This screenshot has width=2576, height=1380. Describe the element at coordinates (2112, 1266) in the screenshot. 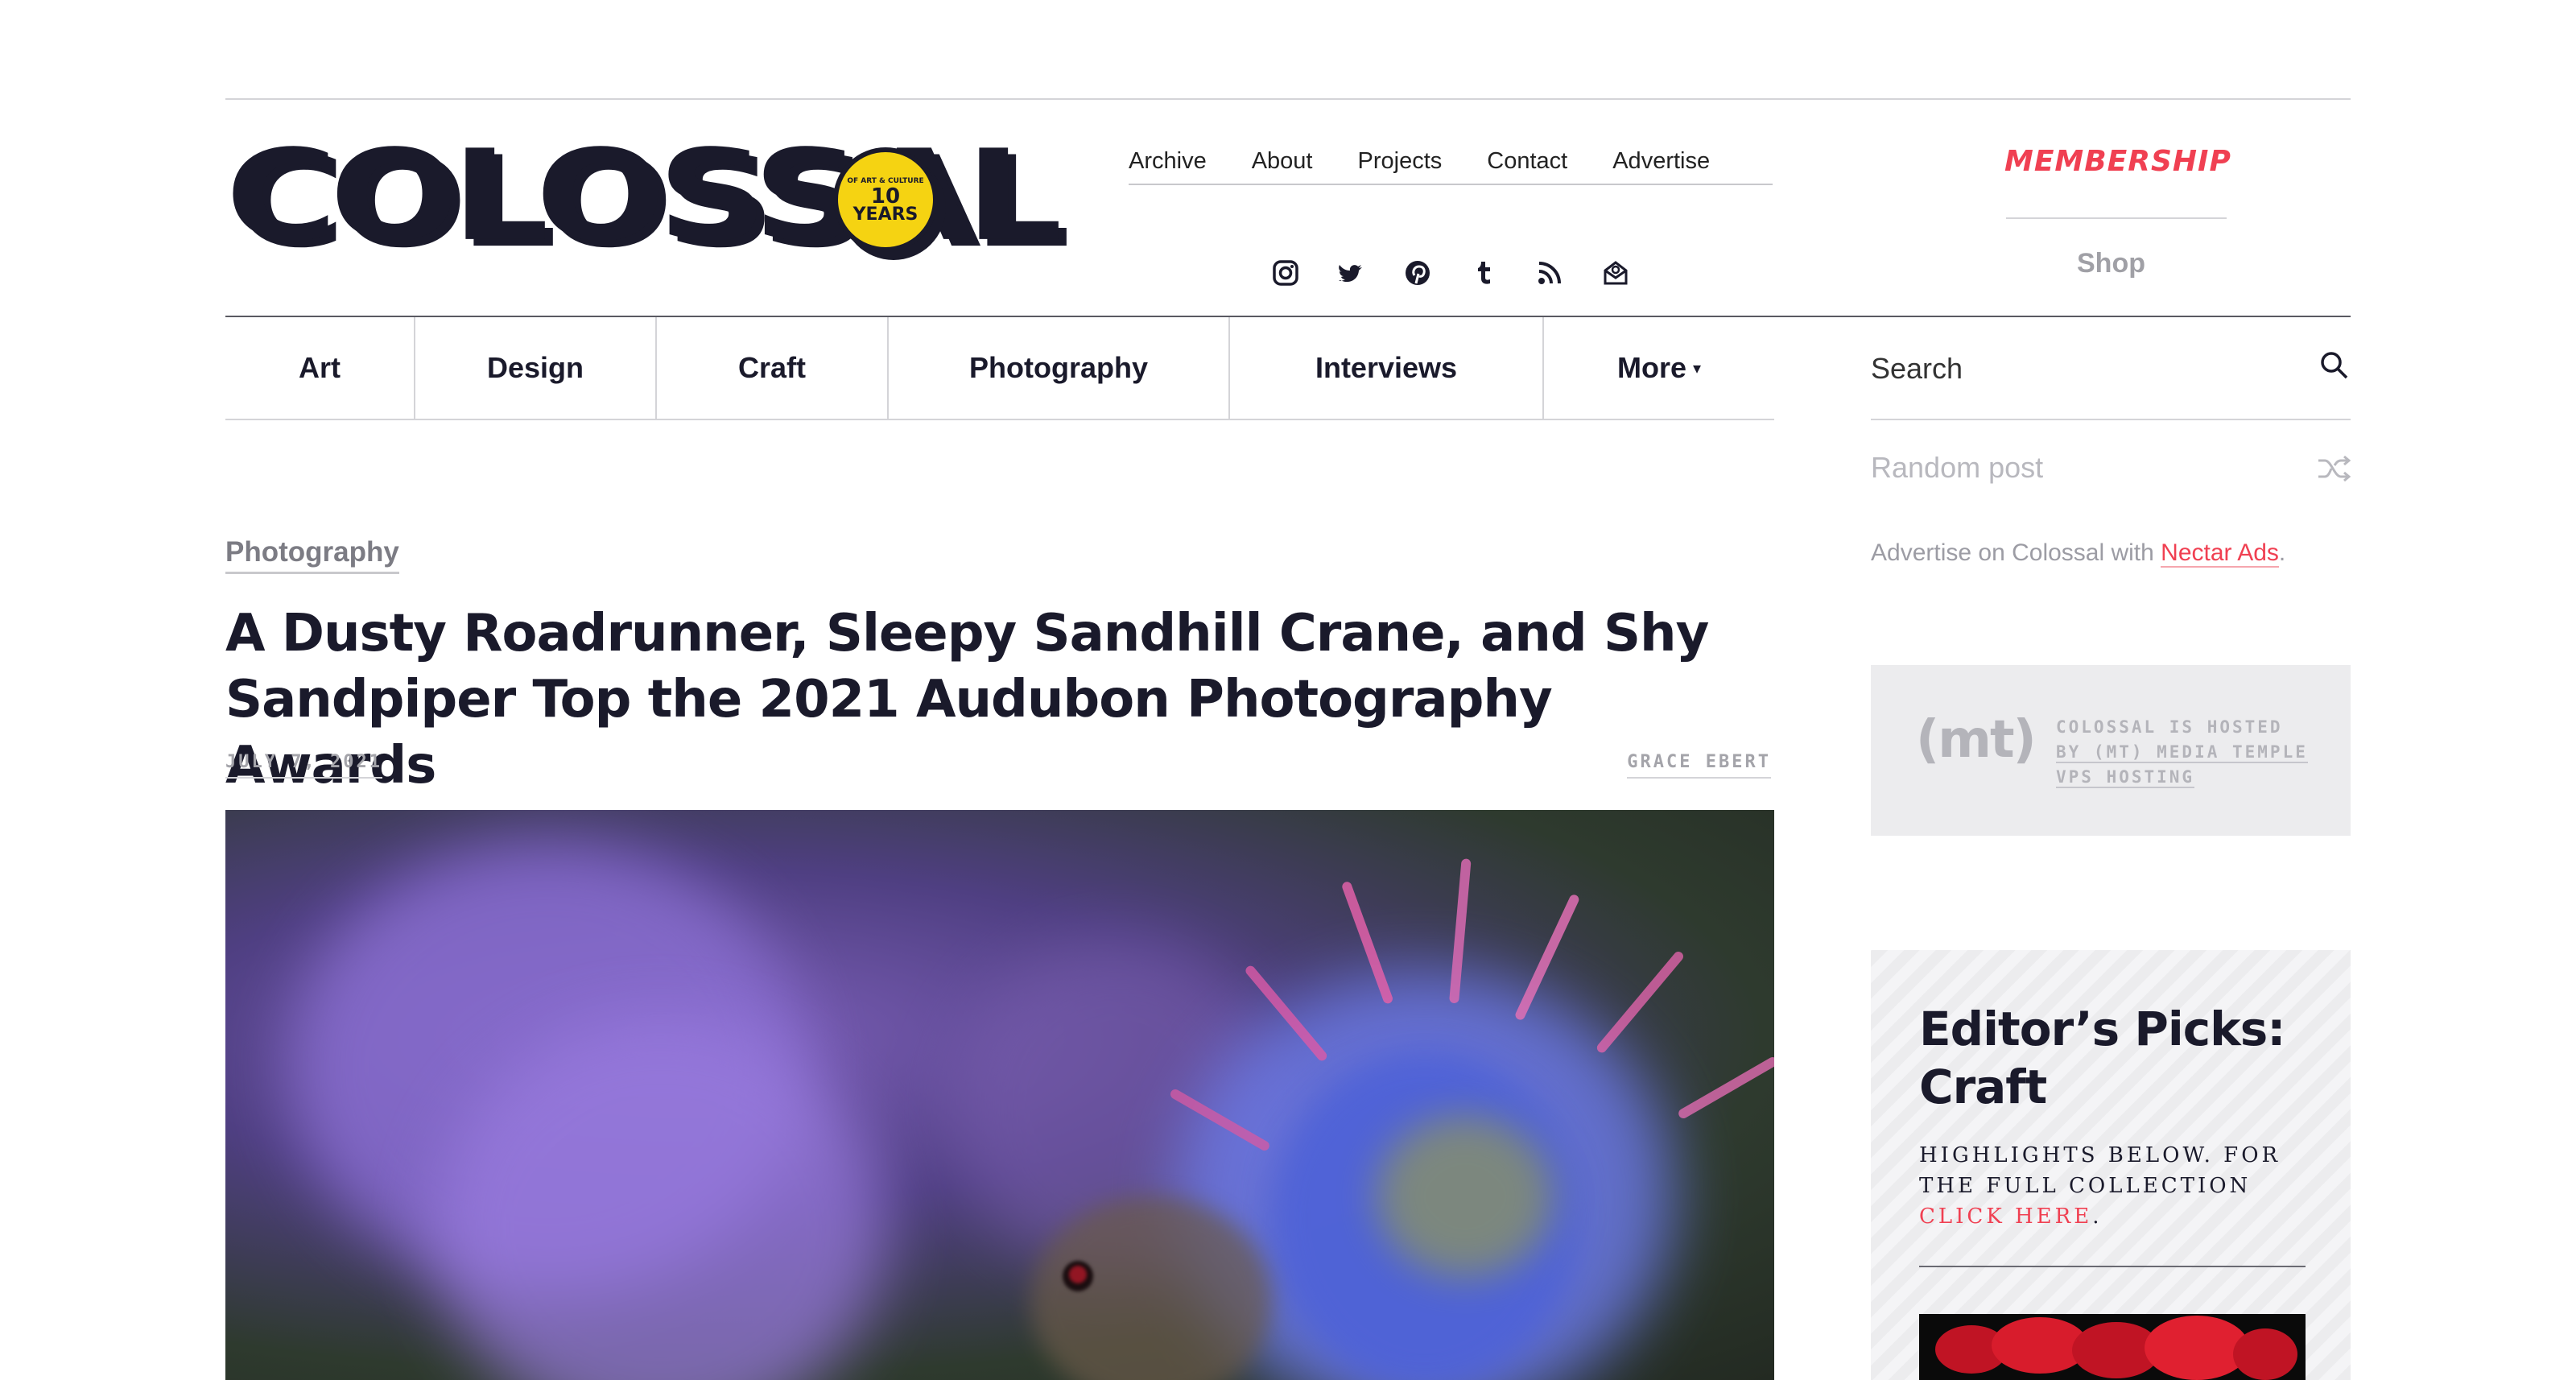

I see `editors-picks-divider` at that location.